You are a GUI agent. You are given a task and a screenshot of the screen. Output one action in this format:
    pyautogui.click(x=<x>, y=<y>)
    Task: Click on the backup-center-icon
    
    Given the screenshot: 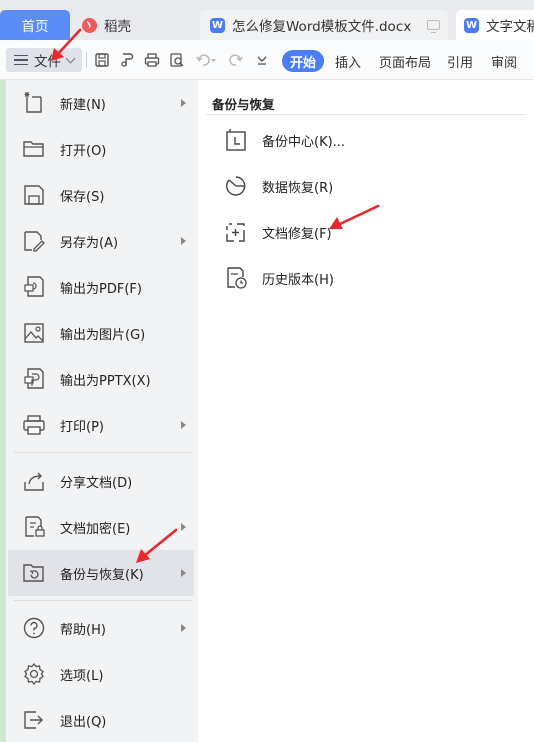 What is the action you would take?
    pyautogui.click(x=236, y=140)
    